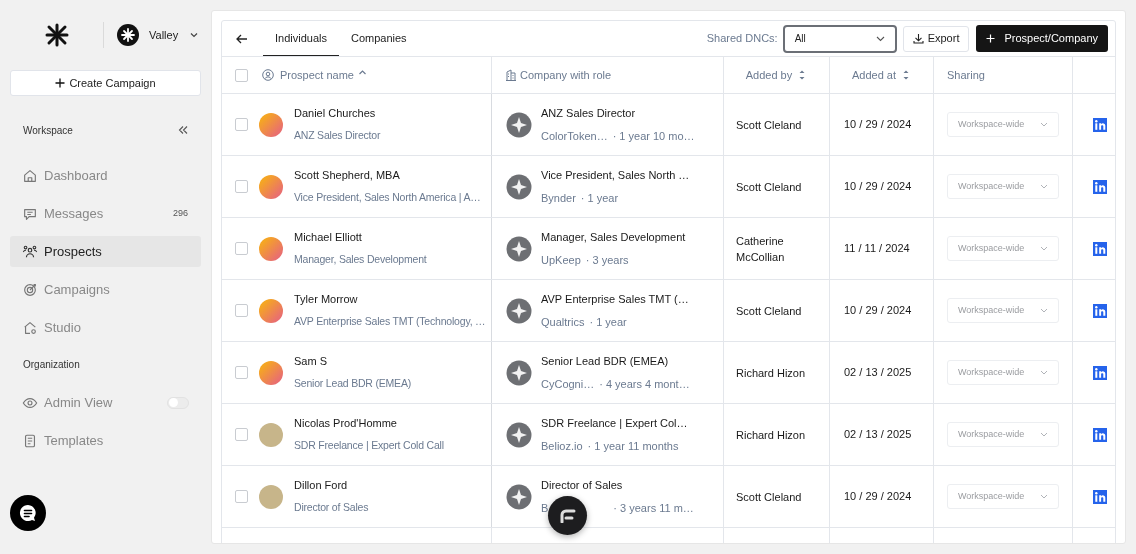  I want to click on prospect-headline: SDR Freelance | Expert Cold Call, so click(369, 445).